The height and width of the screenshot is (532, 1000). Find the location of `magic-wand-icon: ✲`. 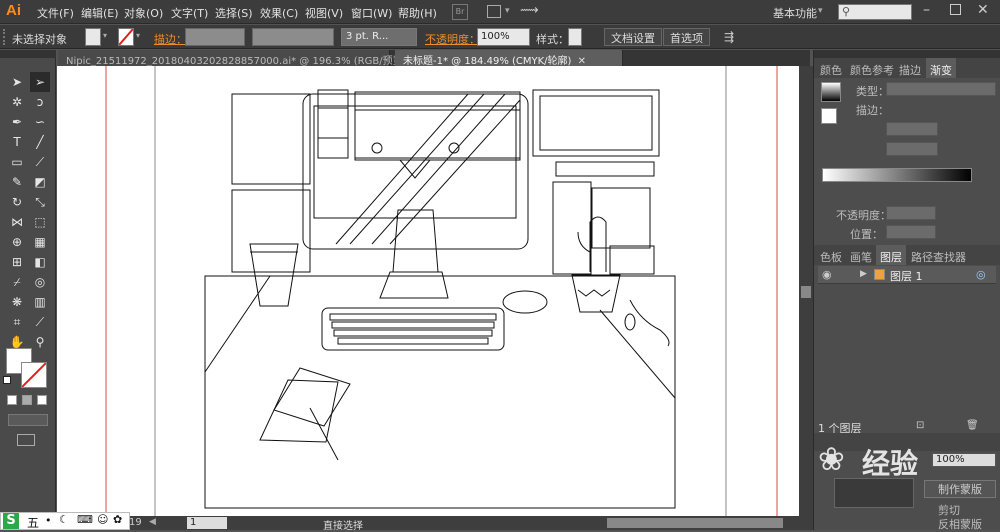

magic-wand-icon: ✲ is located at coordinates (17, 102).